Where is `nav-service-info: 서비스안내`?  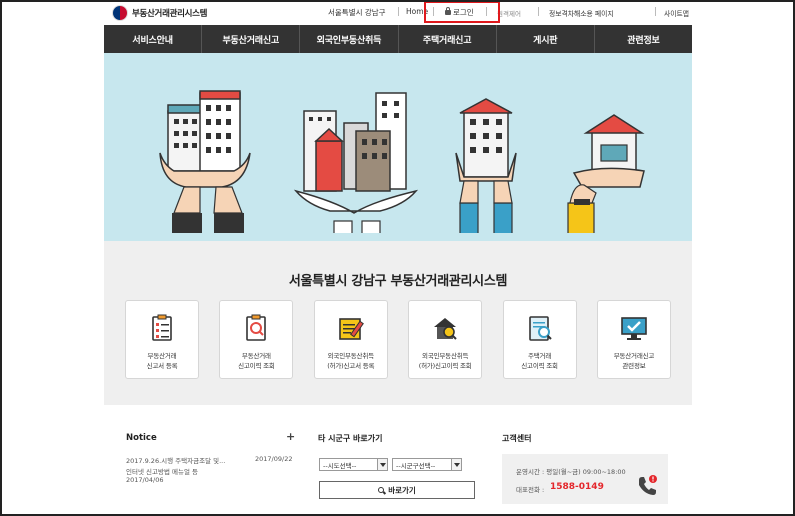
nav-service-info: 서비스안내 is located at coordinates (153, 39).